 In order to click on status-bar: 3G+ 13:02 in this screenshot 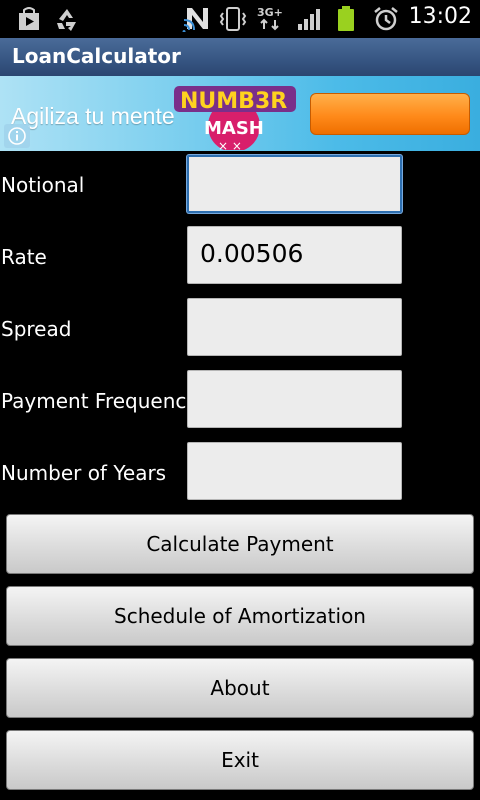, I will do `click(240, 19)`.